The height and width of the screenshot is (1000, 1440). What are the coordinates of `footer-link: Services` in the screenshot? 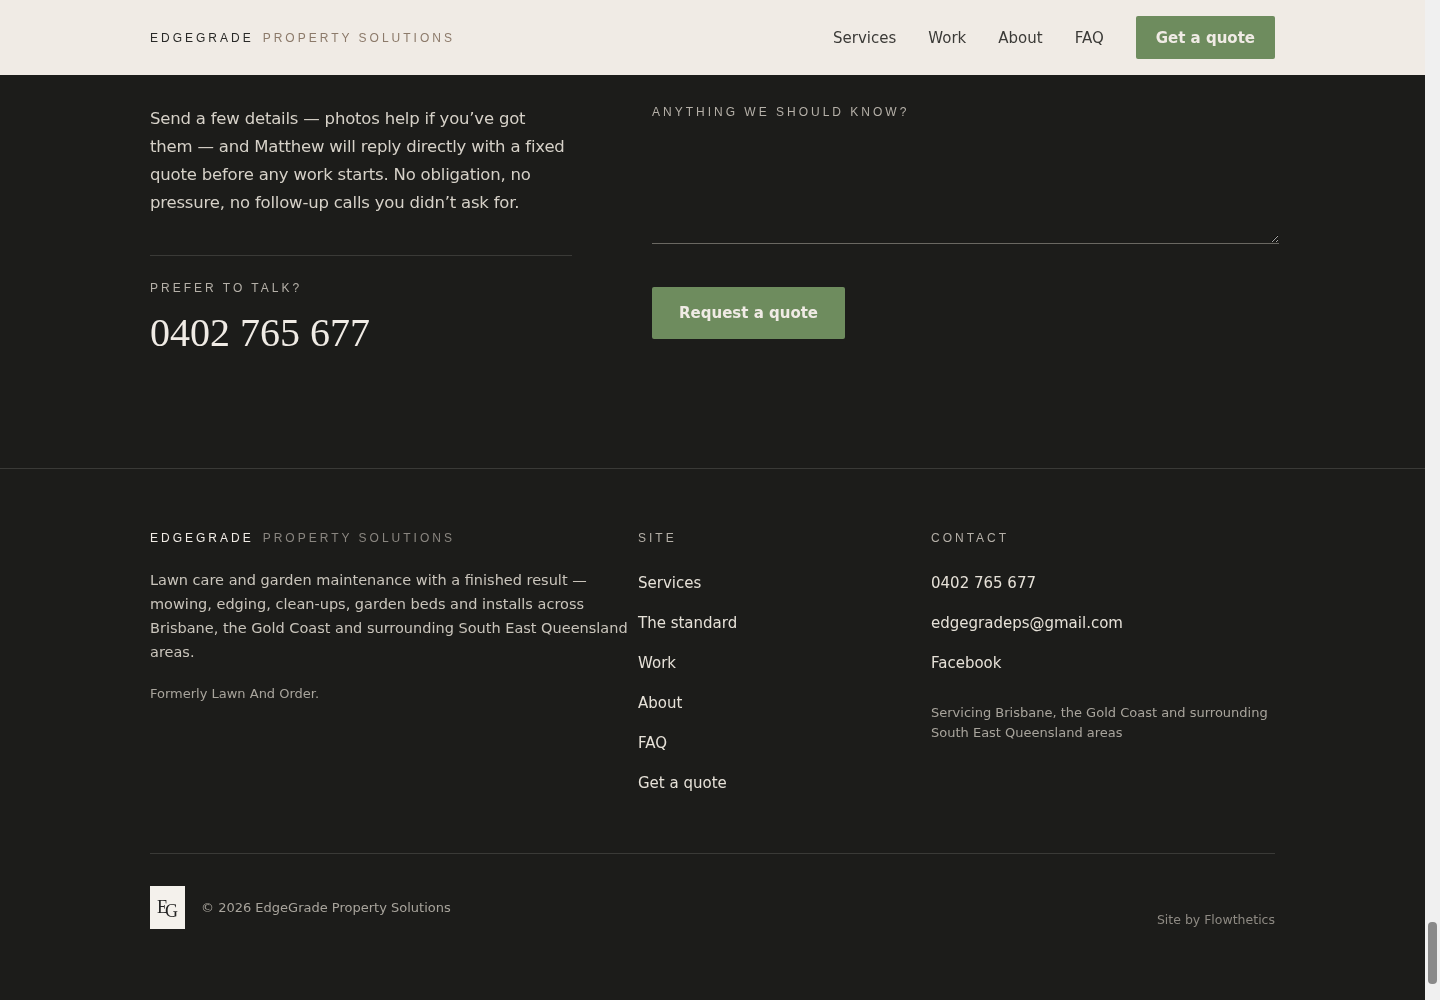 It's located at (784, 583).